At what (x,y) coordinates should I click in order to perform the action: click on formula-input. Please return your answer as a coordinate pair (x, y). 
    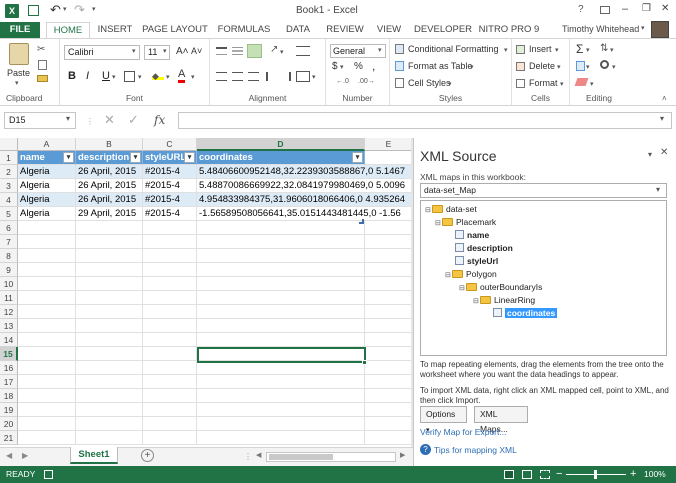
    Looking at the image, I should click on (425, 120).